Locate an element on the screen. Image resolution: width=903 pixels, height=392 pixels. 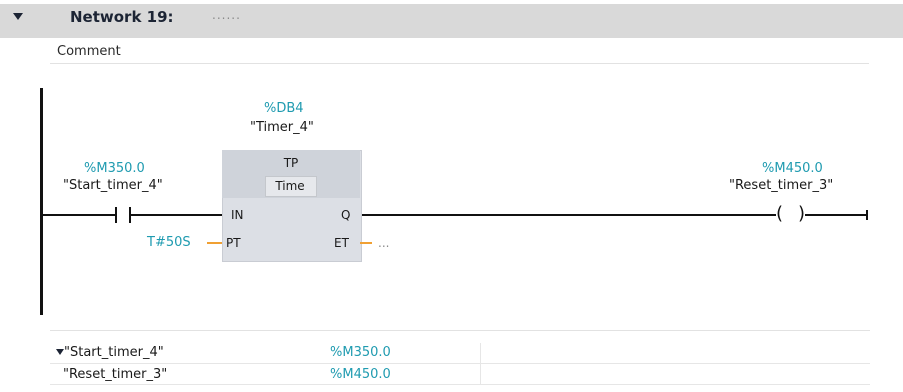
tag-table-name-cell: "Reset_timer_3" is located at coordinates (115, 374).